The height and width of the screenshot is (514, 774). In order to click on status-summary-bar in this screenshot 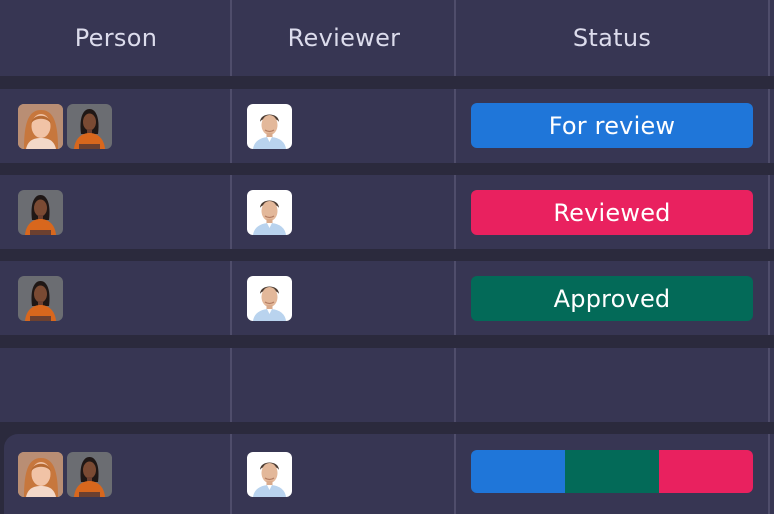, I will do `click(612, 471)`.